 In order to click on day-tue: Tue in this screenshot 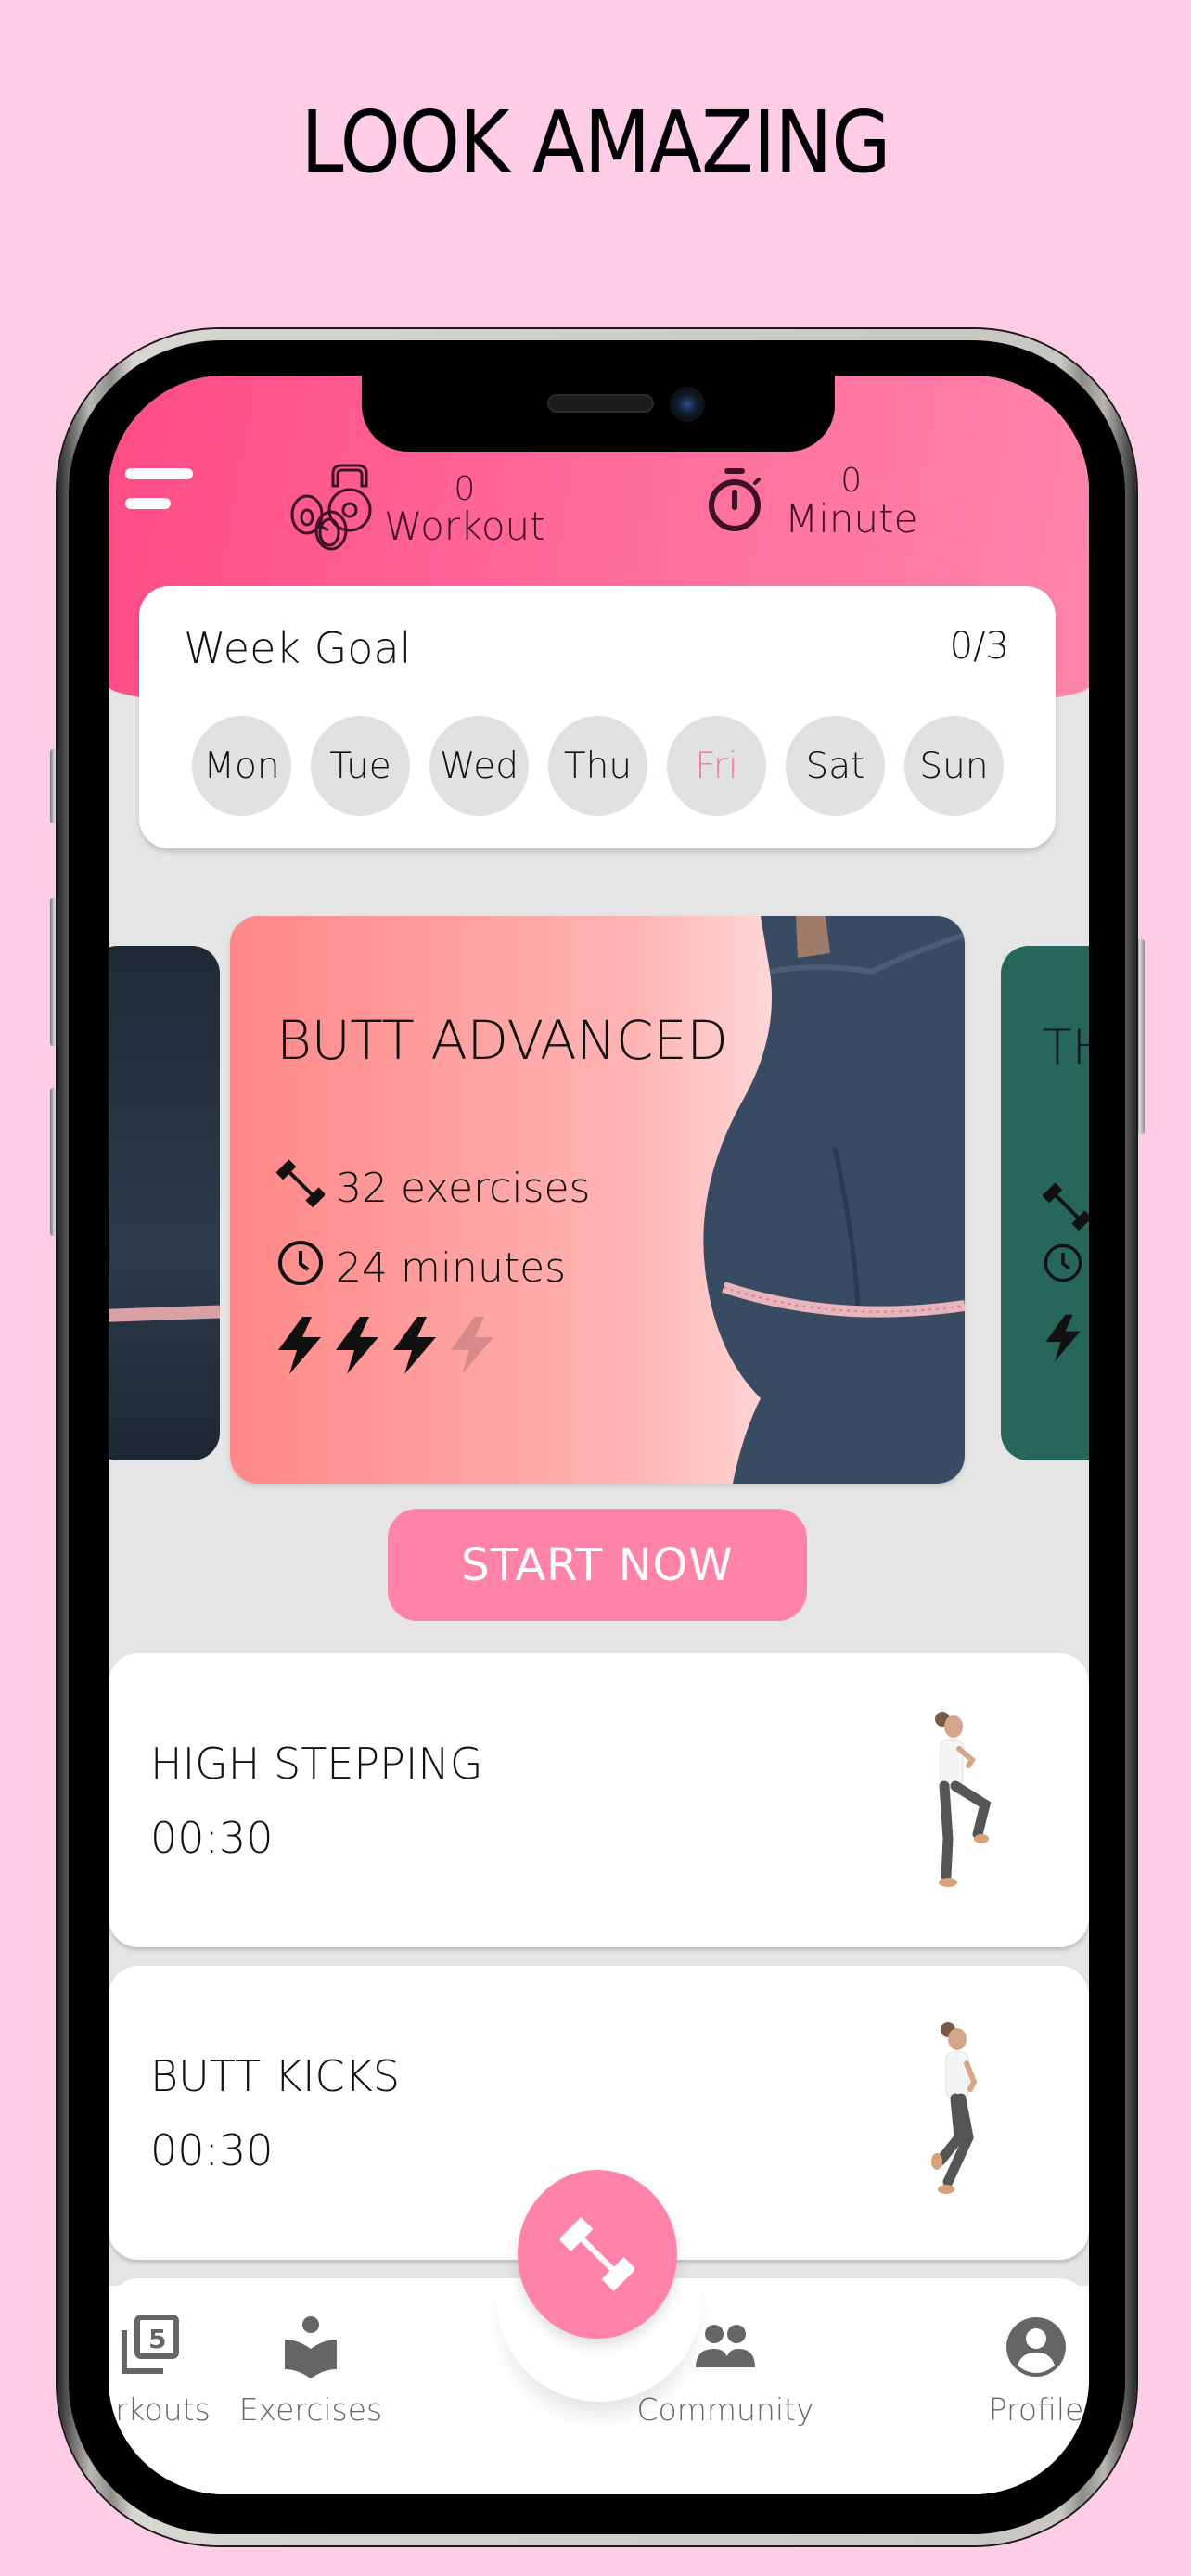, I will do `click(360, 766)`.